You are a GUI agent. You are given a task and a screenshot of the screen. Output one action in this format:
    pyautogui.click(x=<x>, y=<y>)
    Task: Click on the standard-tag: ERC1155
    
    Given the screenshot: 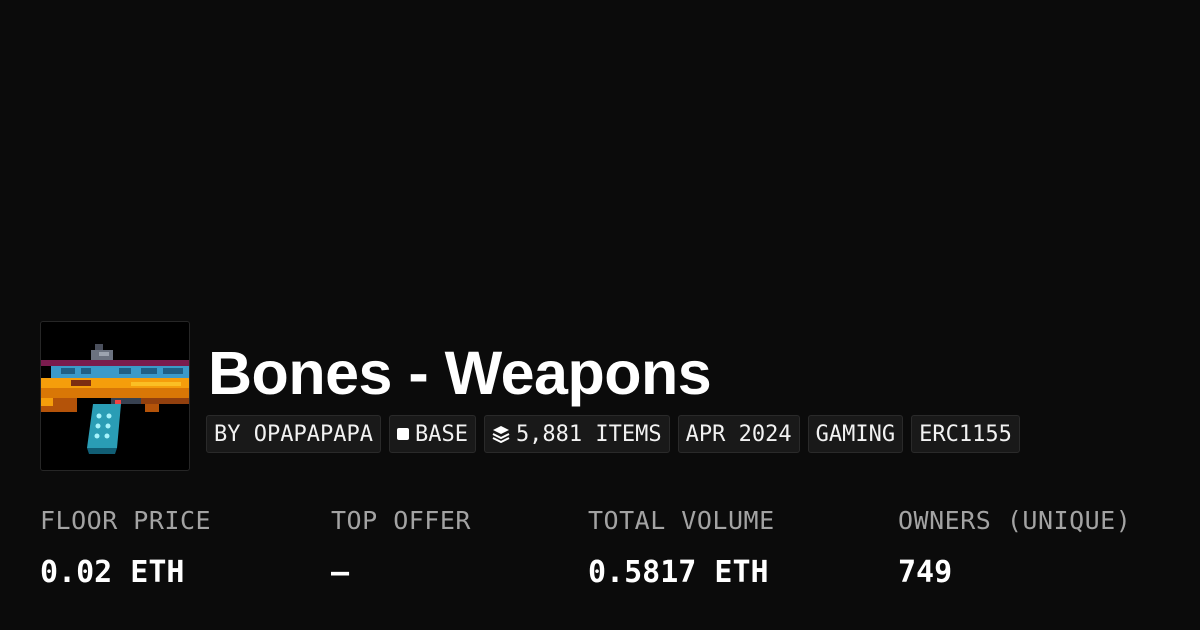 What is the action you would take?
    pyautogui.click(x=965, y=434)
    